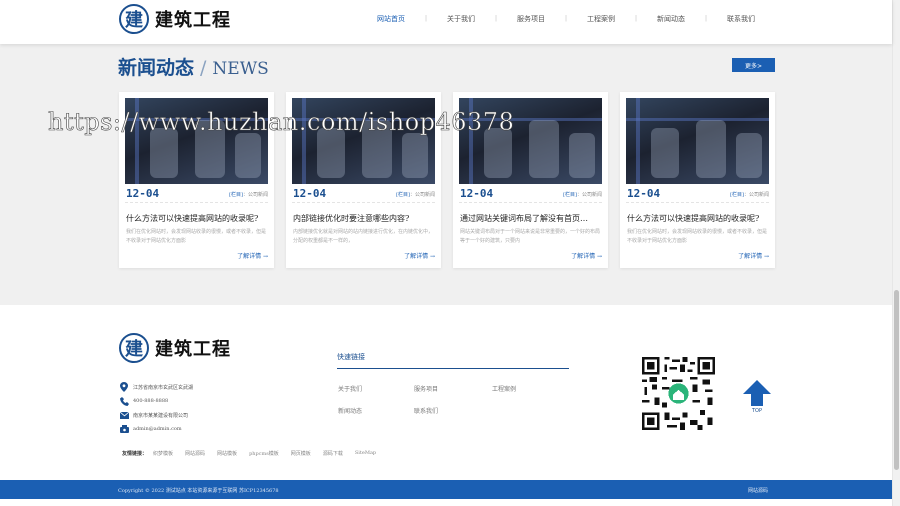 This screenshot has width=900, height=506. Describe the element at coordinates (163, 387) in the screenshot. I see `contact-text: 江苏省南京市玄武区玄武湖` at that location.